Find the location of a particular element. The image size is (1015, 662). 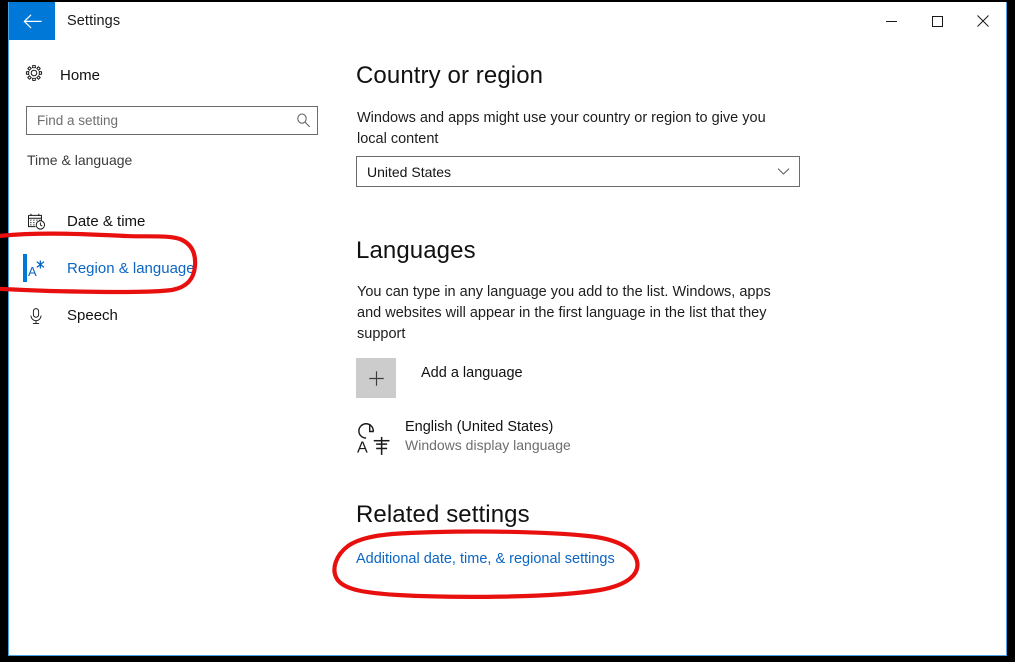

search-input is located at coordinates (158, 120).